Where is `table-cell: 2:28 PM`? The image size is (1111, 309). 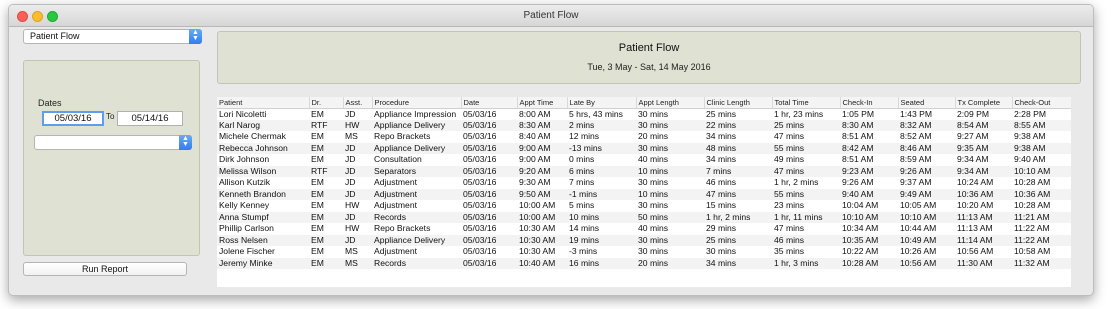 table-cell: 2:28 PM is located at coordinates (1030, 113).